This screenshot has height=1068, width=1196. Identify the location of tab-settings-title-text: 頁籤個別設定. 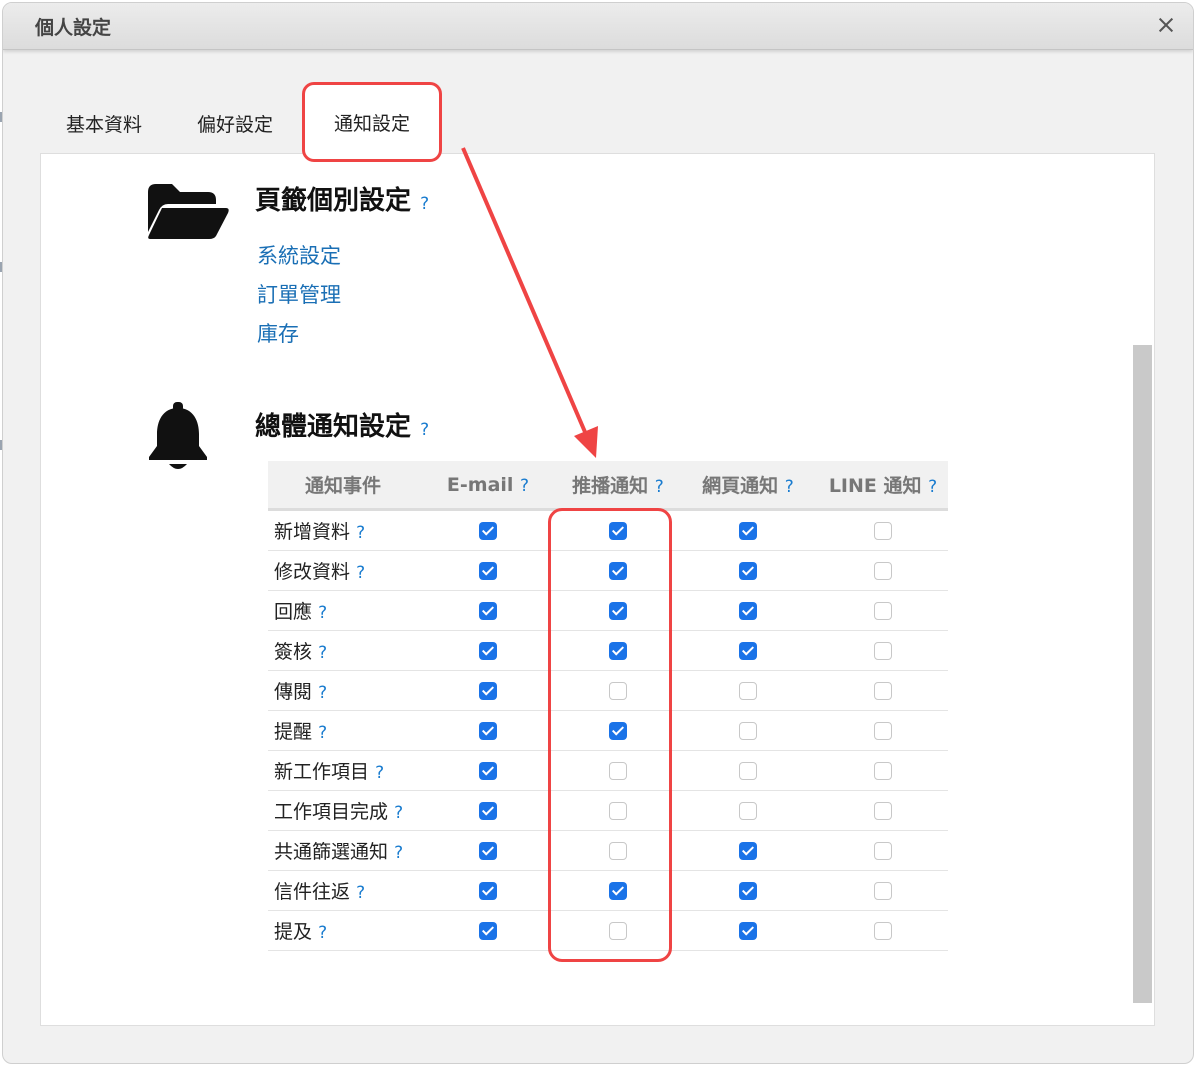
(333, 201).